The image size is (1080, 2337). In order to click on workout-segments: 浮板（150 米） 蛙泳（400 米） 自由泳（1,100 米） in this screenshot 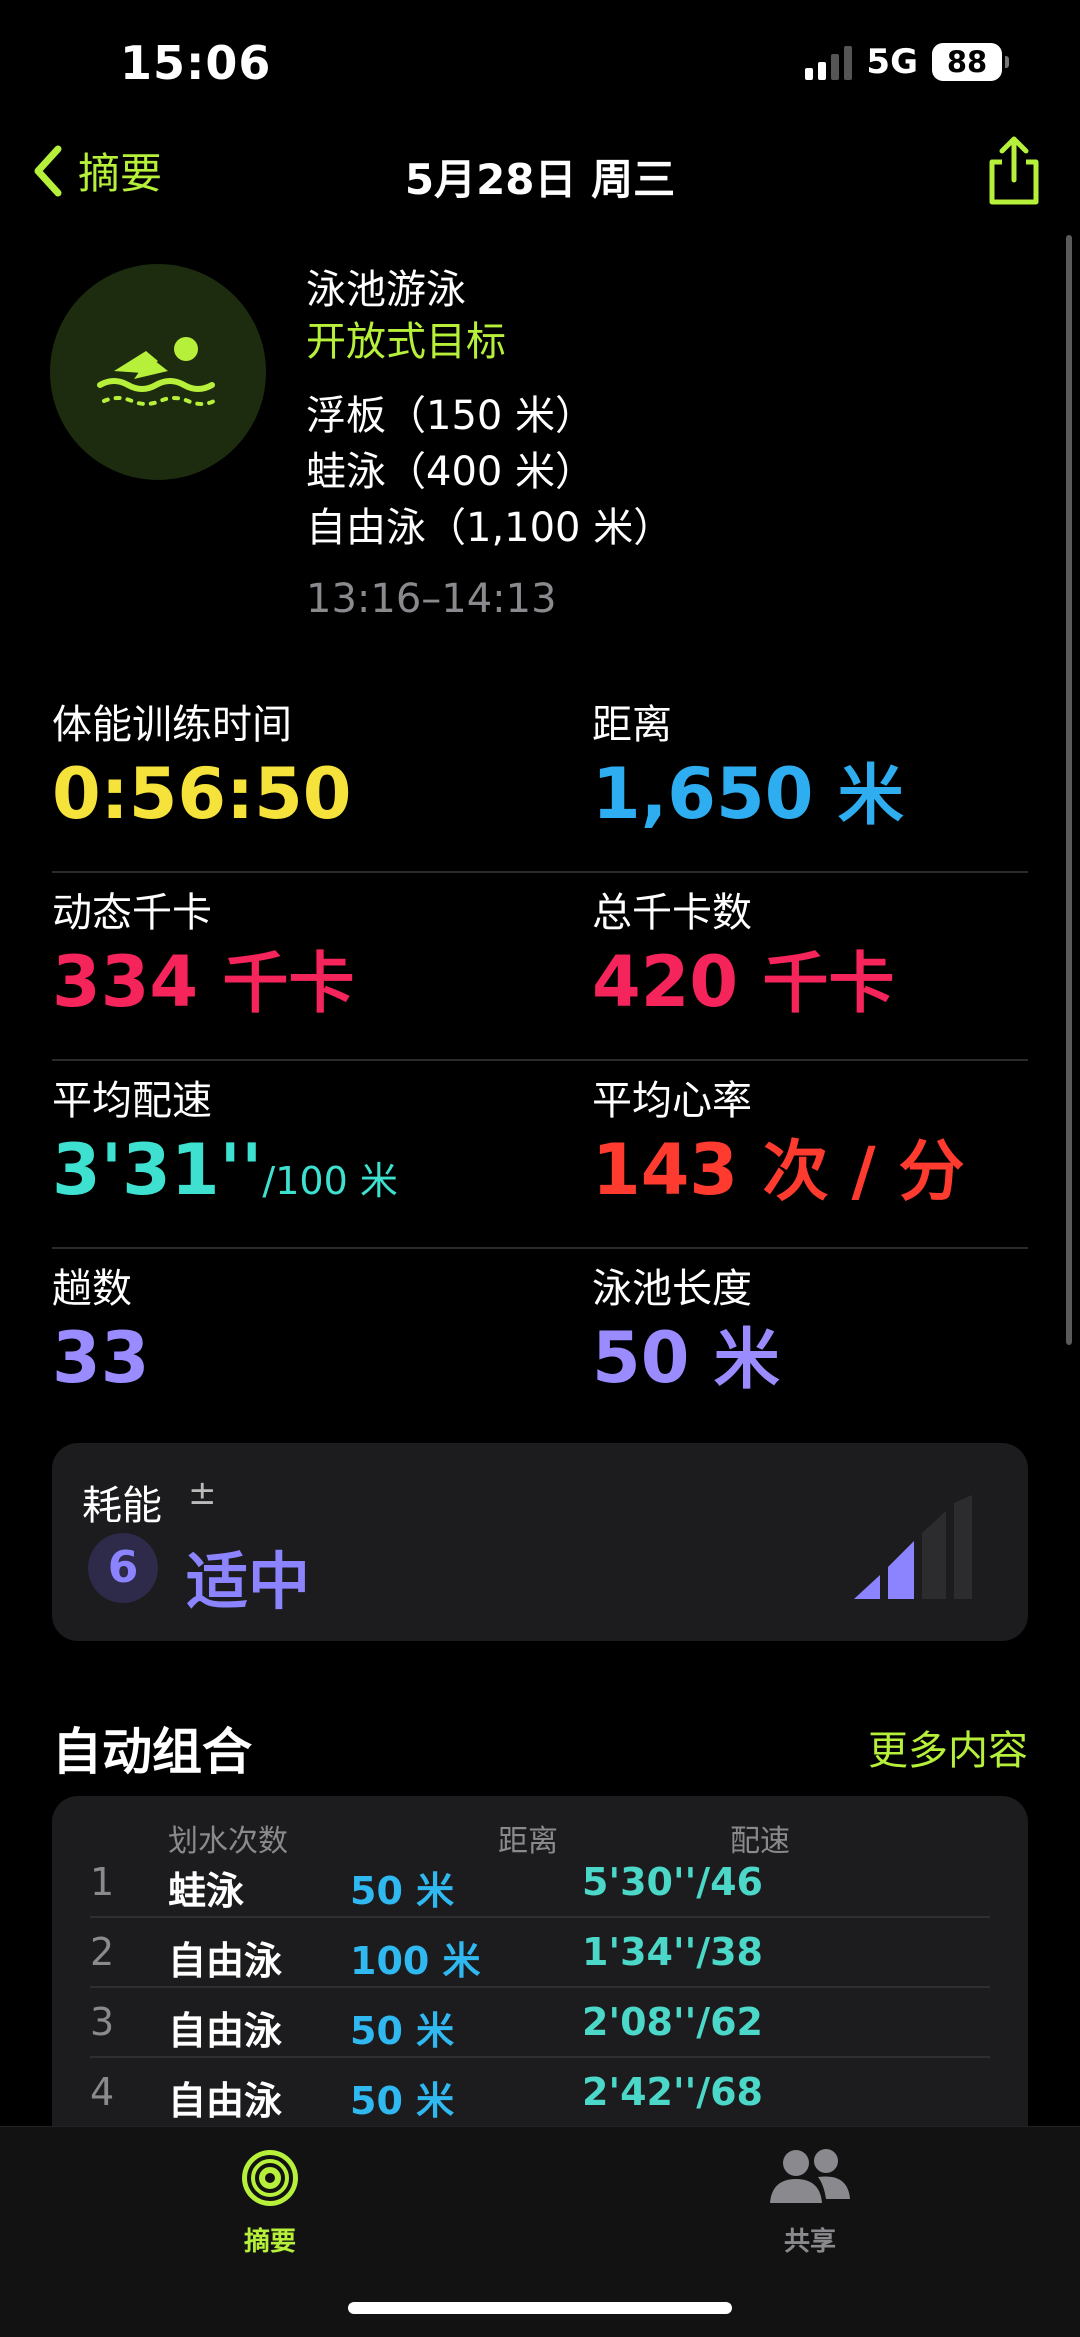, I will do `click(489, 472)`.